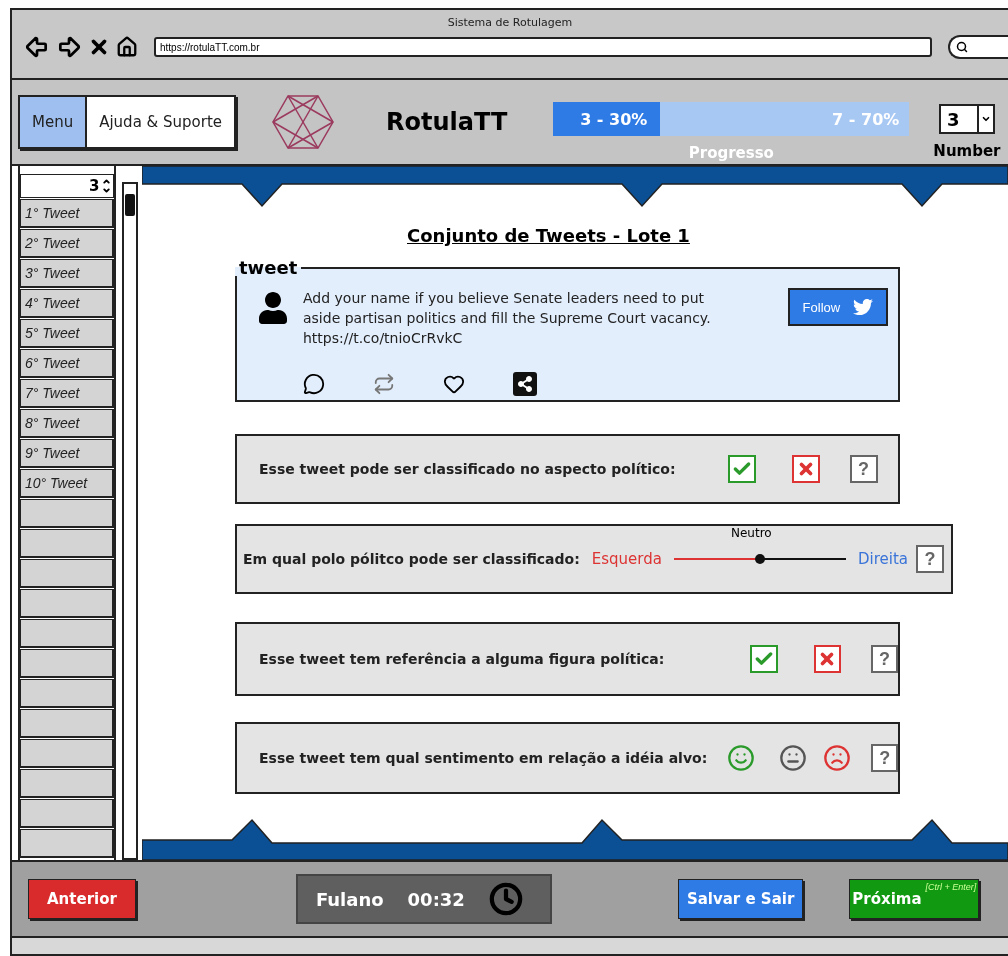 The height and width of the screenshot is (956, 1008). What do you see at coordinates (467, 469) in the screenshot?
I see `question-text: Esse tweet pode ser classificado no aspecto político:` at bounding box center [467, 469].